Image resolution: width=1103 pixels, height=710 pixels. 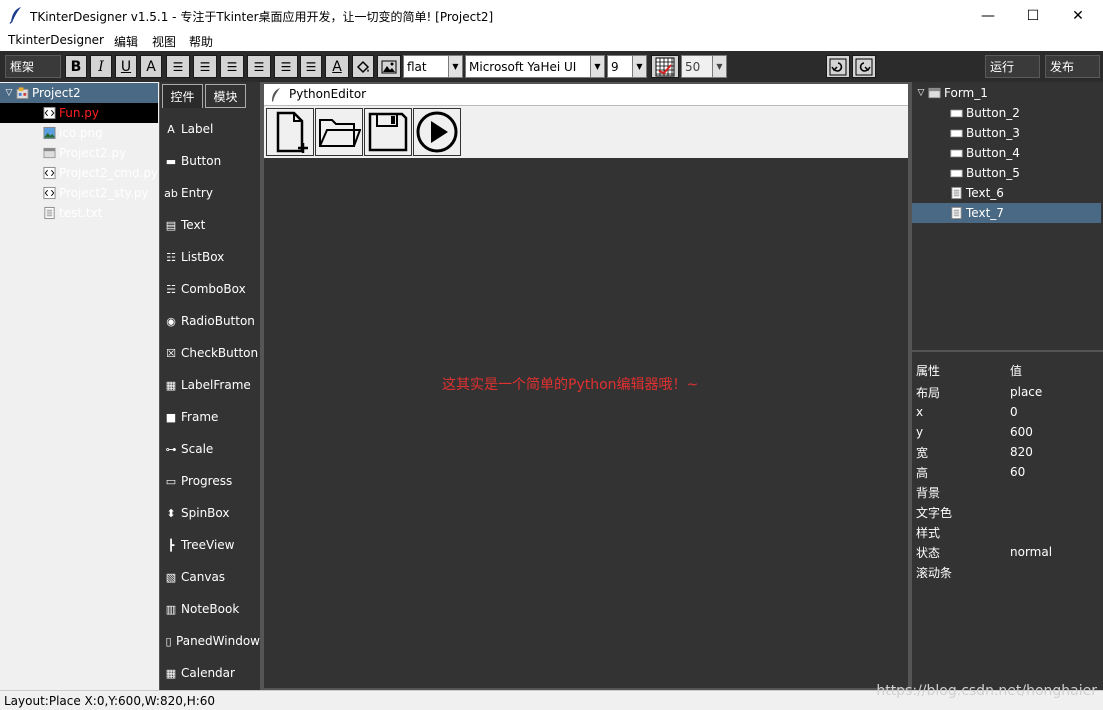 What do you see at coordinates (79, 213) in the screenshot?
I see `tree-item-file: test.txt` at bounding box center [79, 213].